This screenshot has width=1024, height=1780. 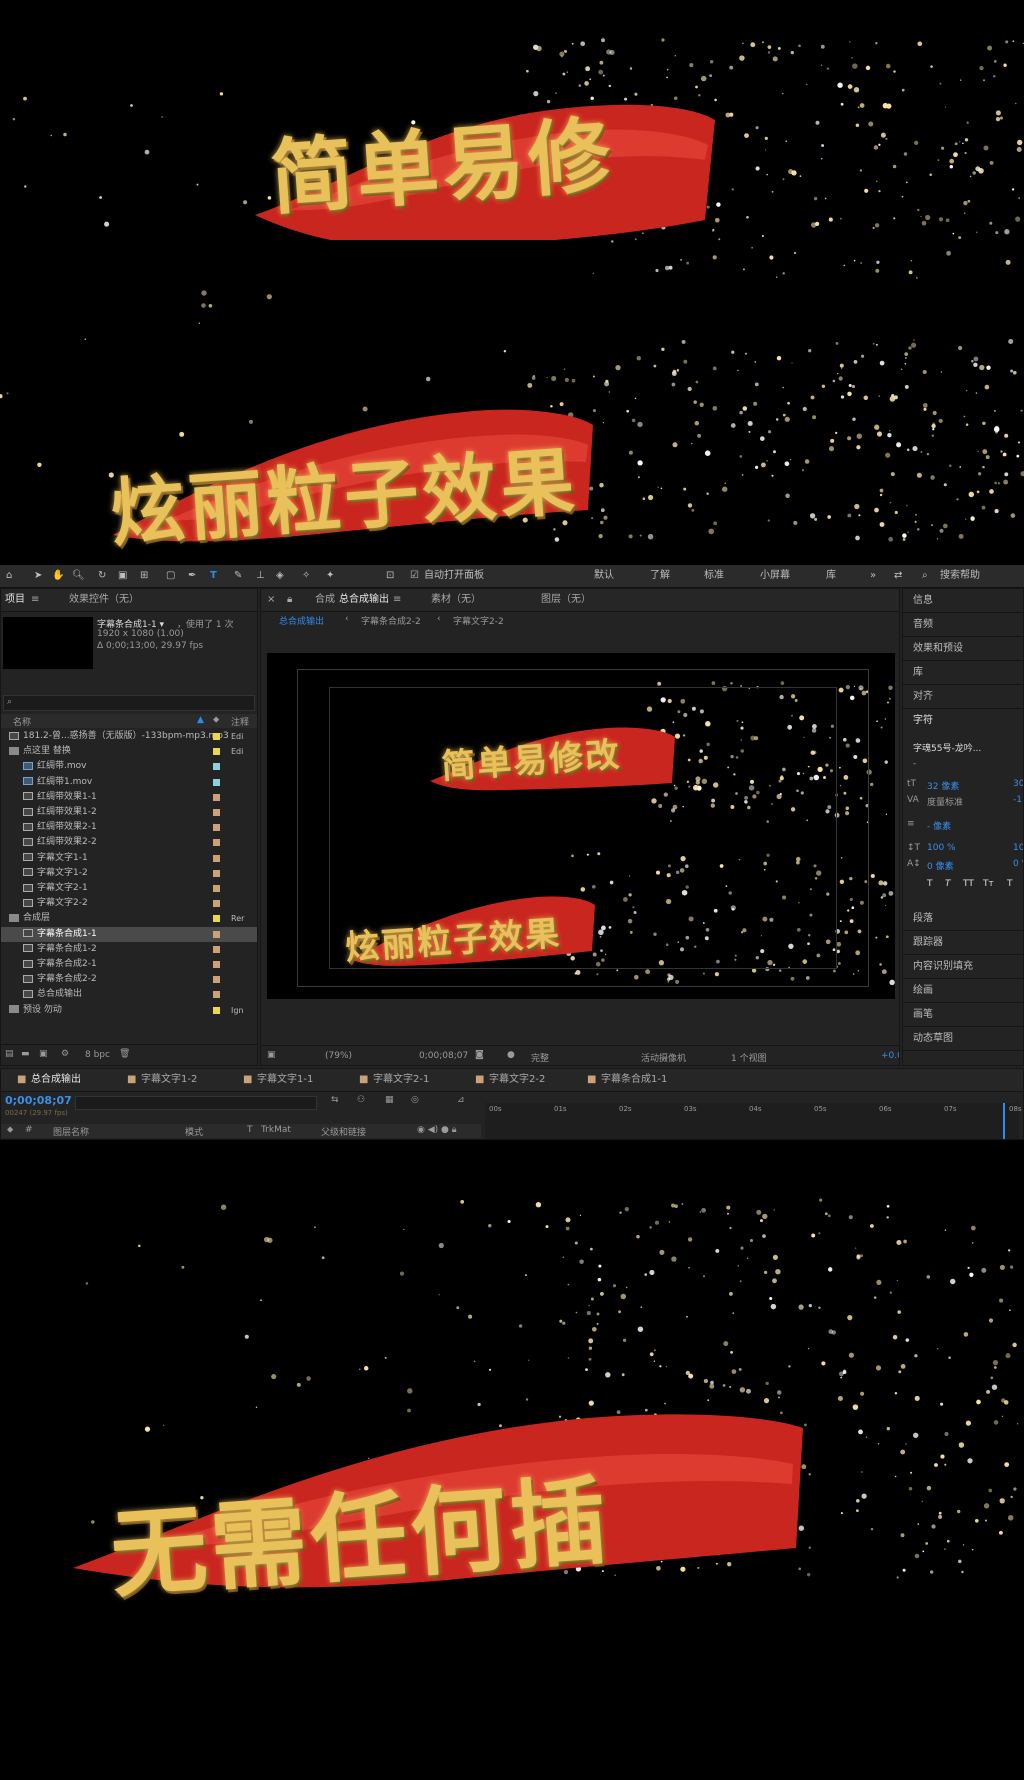 I want to click on panel-item: 段落, so click(x=963, y=919).